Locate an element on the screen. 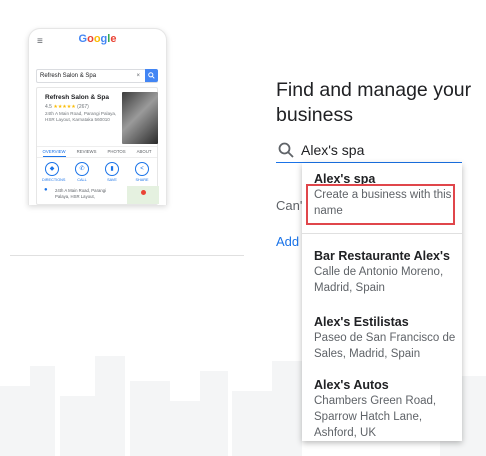 The image size is (486, 456). suggestion-subtitle: Calle de Antonio Moreno, Madrid, Spain is located at coordinates (379, 280).